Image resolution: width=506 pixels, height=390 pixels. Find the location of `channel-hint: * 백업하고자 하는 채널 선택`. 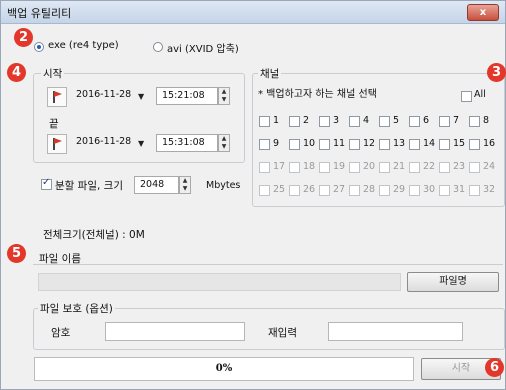

channel-hint: * 백업하고자 하는 채널 선택 is located at coordinates (317, 94).